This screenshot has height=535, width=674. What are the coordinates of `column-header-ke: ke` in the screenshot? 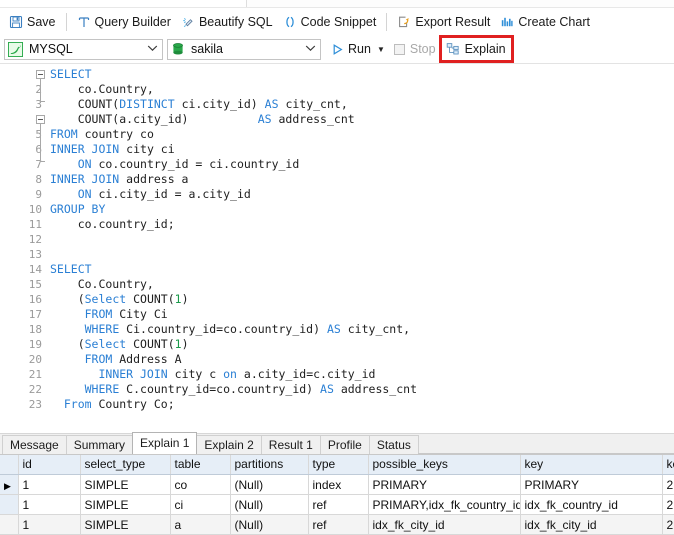 It's located at (668, 464).